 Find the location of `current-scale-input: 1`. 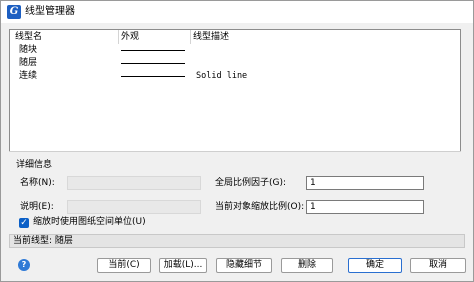

current-scale-input: 1 is located at coordinates (365, 207).